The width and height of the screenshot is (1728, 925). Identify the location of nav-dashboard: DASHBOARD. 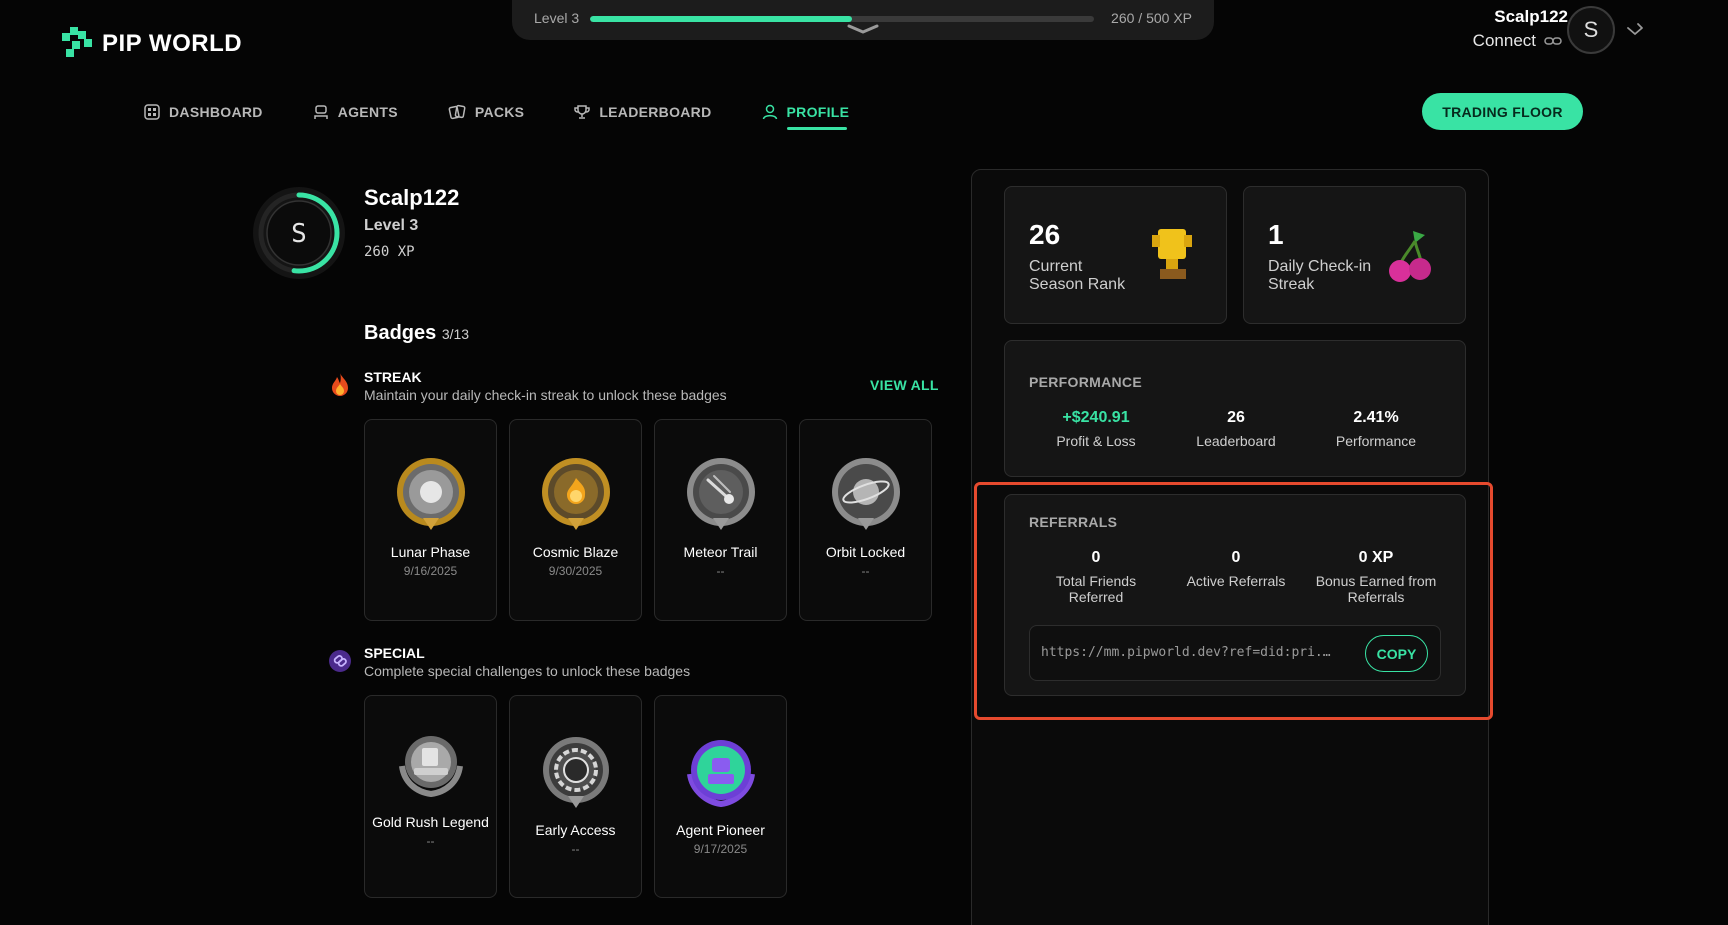
(203, 112).